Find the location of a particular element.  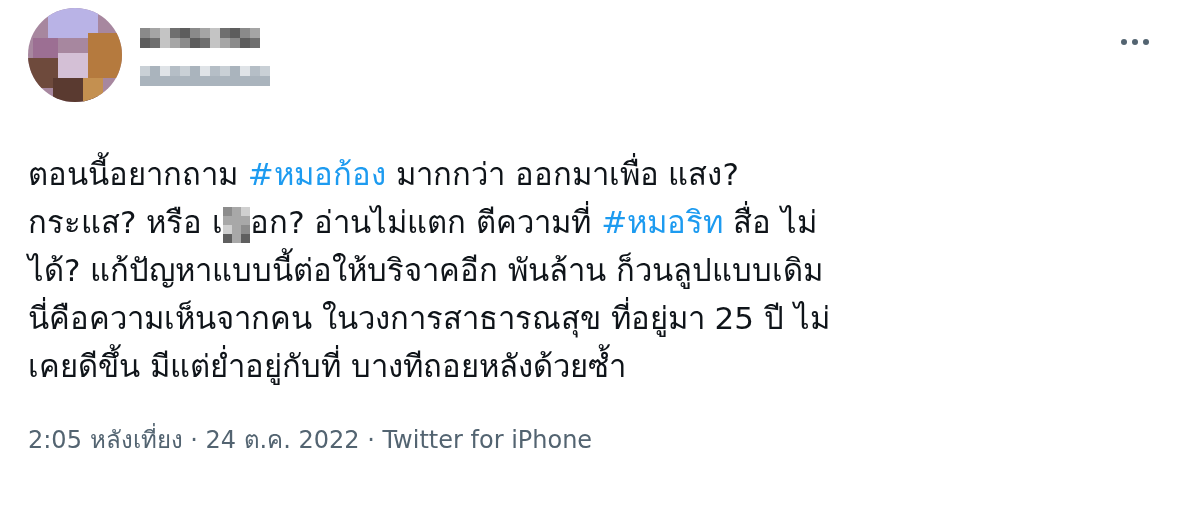

censor-mosaic is located at coordinates (237, 224).